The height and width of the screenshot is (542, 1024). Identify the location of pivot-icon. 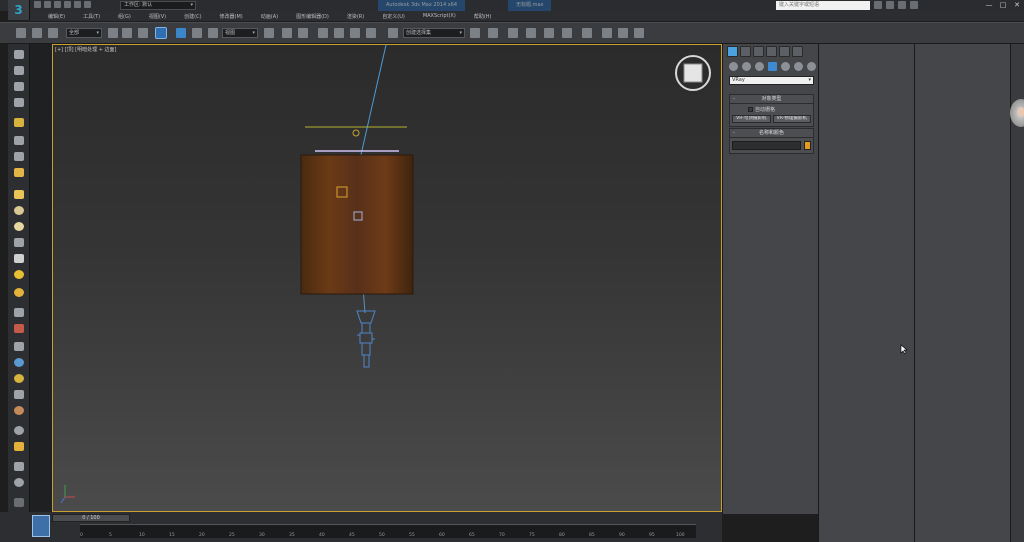
(269, 33).